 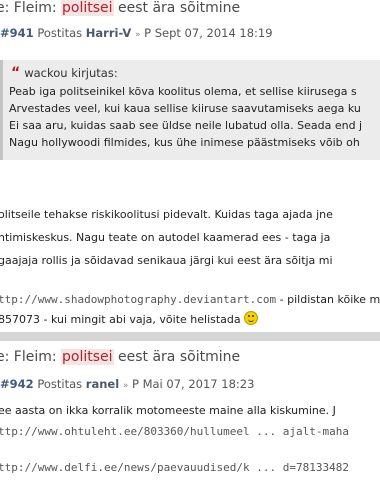 I want to click on smiley-icon, so click(x=251, y=318).